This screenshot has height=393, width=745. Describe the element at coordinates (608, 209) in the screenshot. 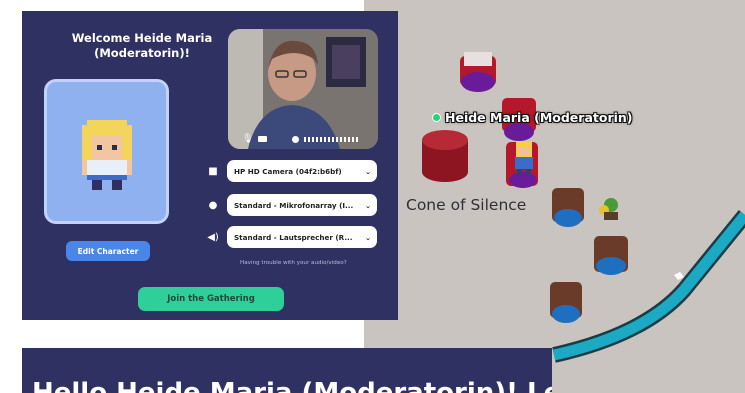

I see `plant` at that location.